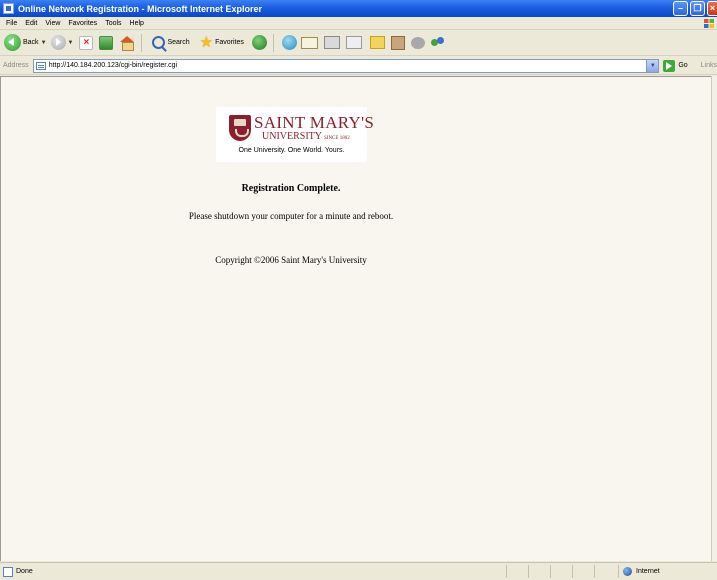 The width and height of the screenshot is (717, 580). I want to click on close-button: ×, so click(712, 8).